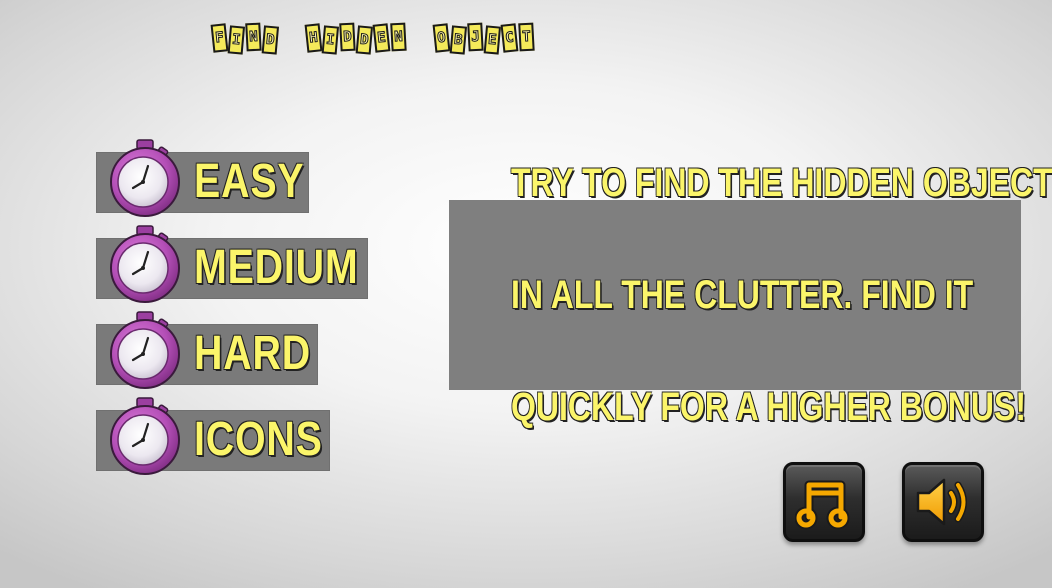 The image size is (1052, 588). What do you see at coordinates (276, 267) in the screenshot?
I see `menu-item-label: MEDIUM` at bounding box center [276, 267].